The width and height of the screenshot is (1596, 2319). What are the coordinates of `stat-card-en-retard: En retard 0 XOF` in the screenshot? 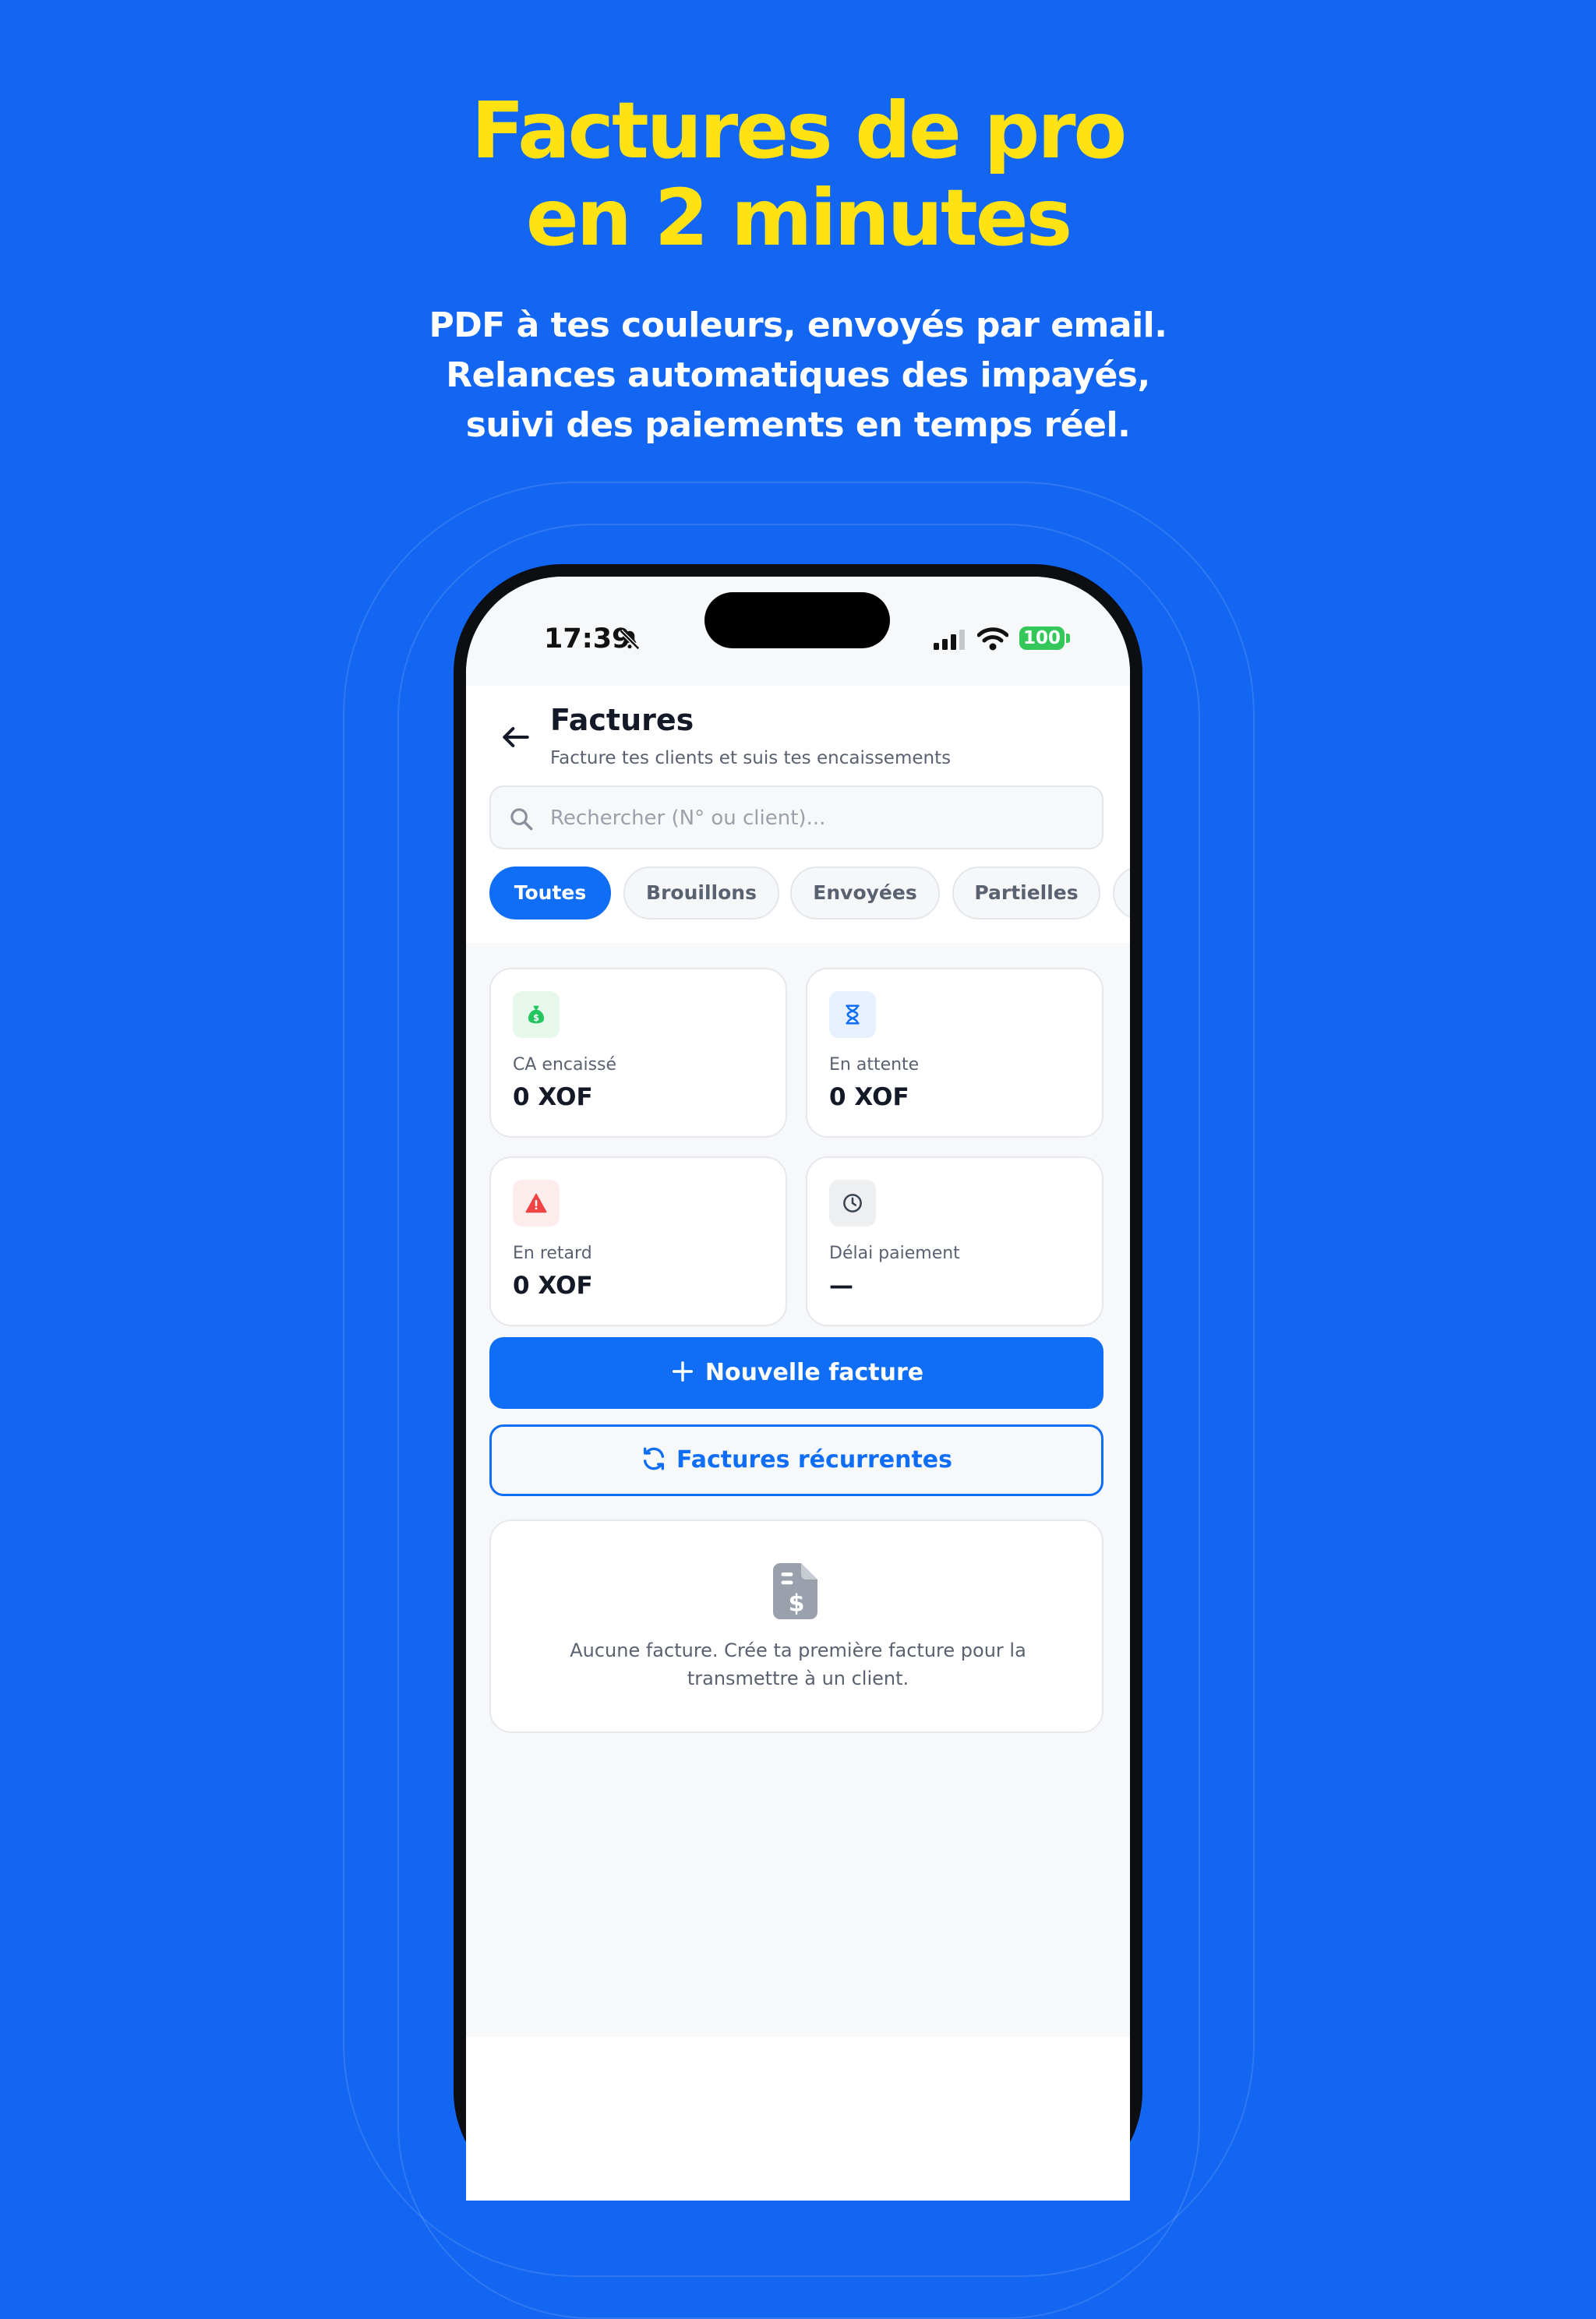 It's located at (638, 1241).